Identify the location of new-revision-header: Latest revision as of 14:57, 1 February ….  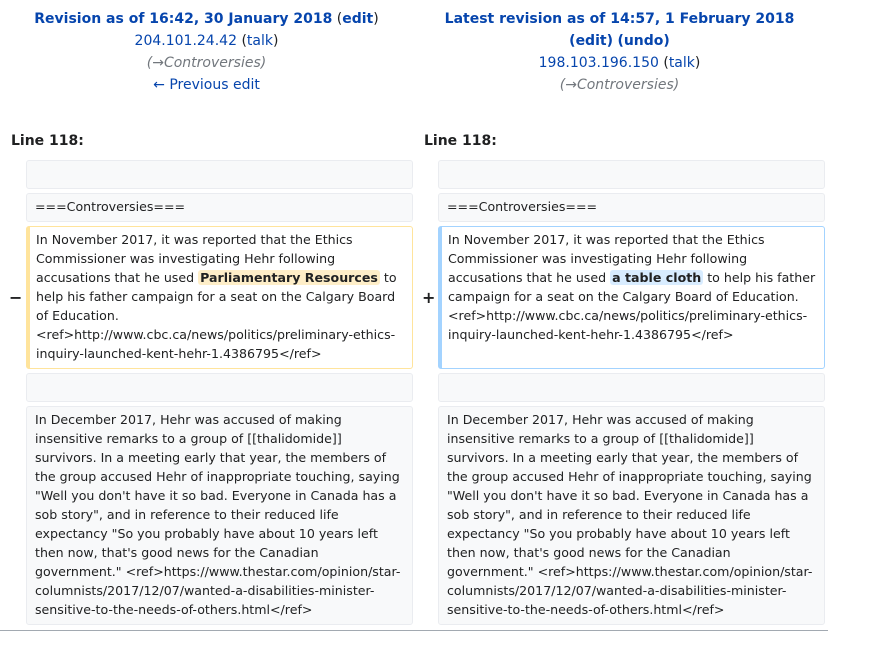
(619, 52).